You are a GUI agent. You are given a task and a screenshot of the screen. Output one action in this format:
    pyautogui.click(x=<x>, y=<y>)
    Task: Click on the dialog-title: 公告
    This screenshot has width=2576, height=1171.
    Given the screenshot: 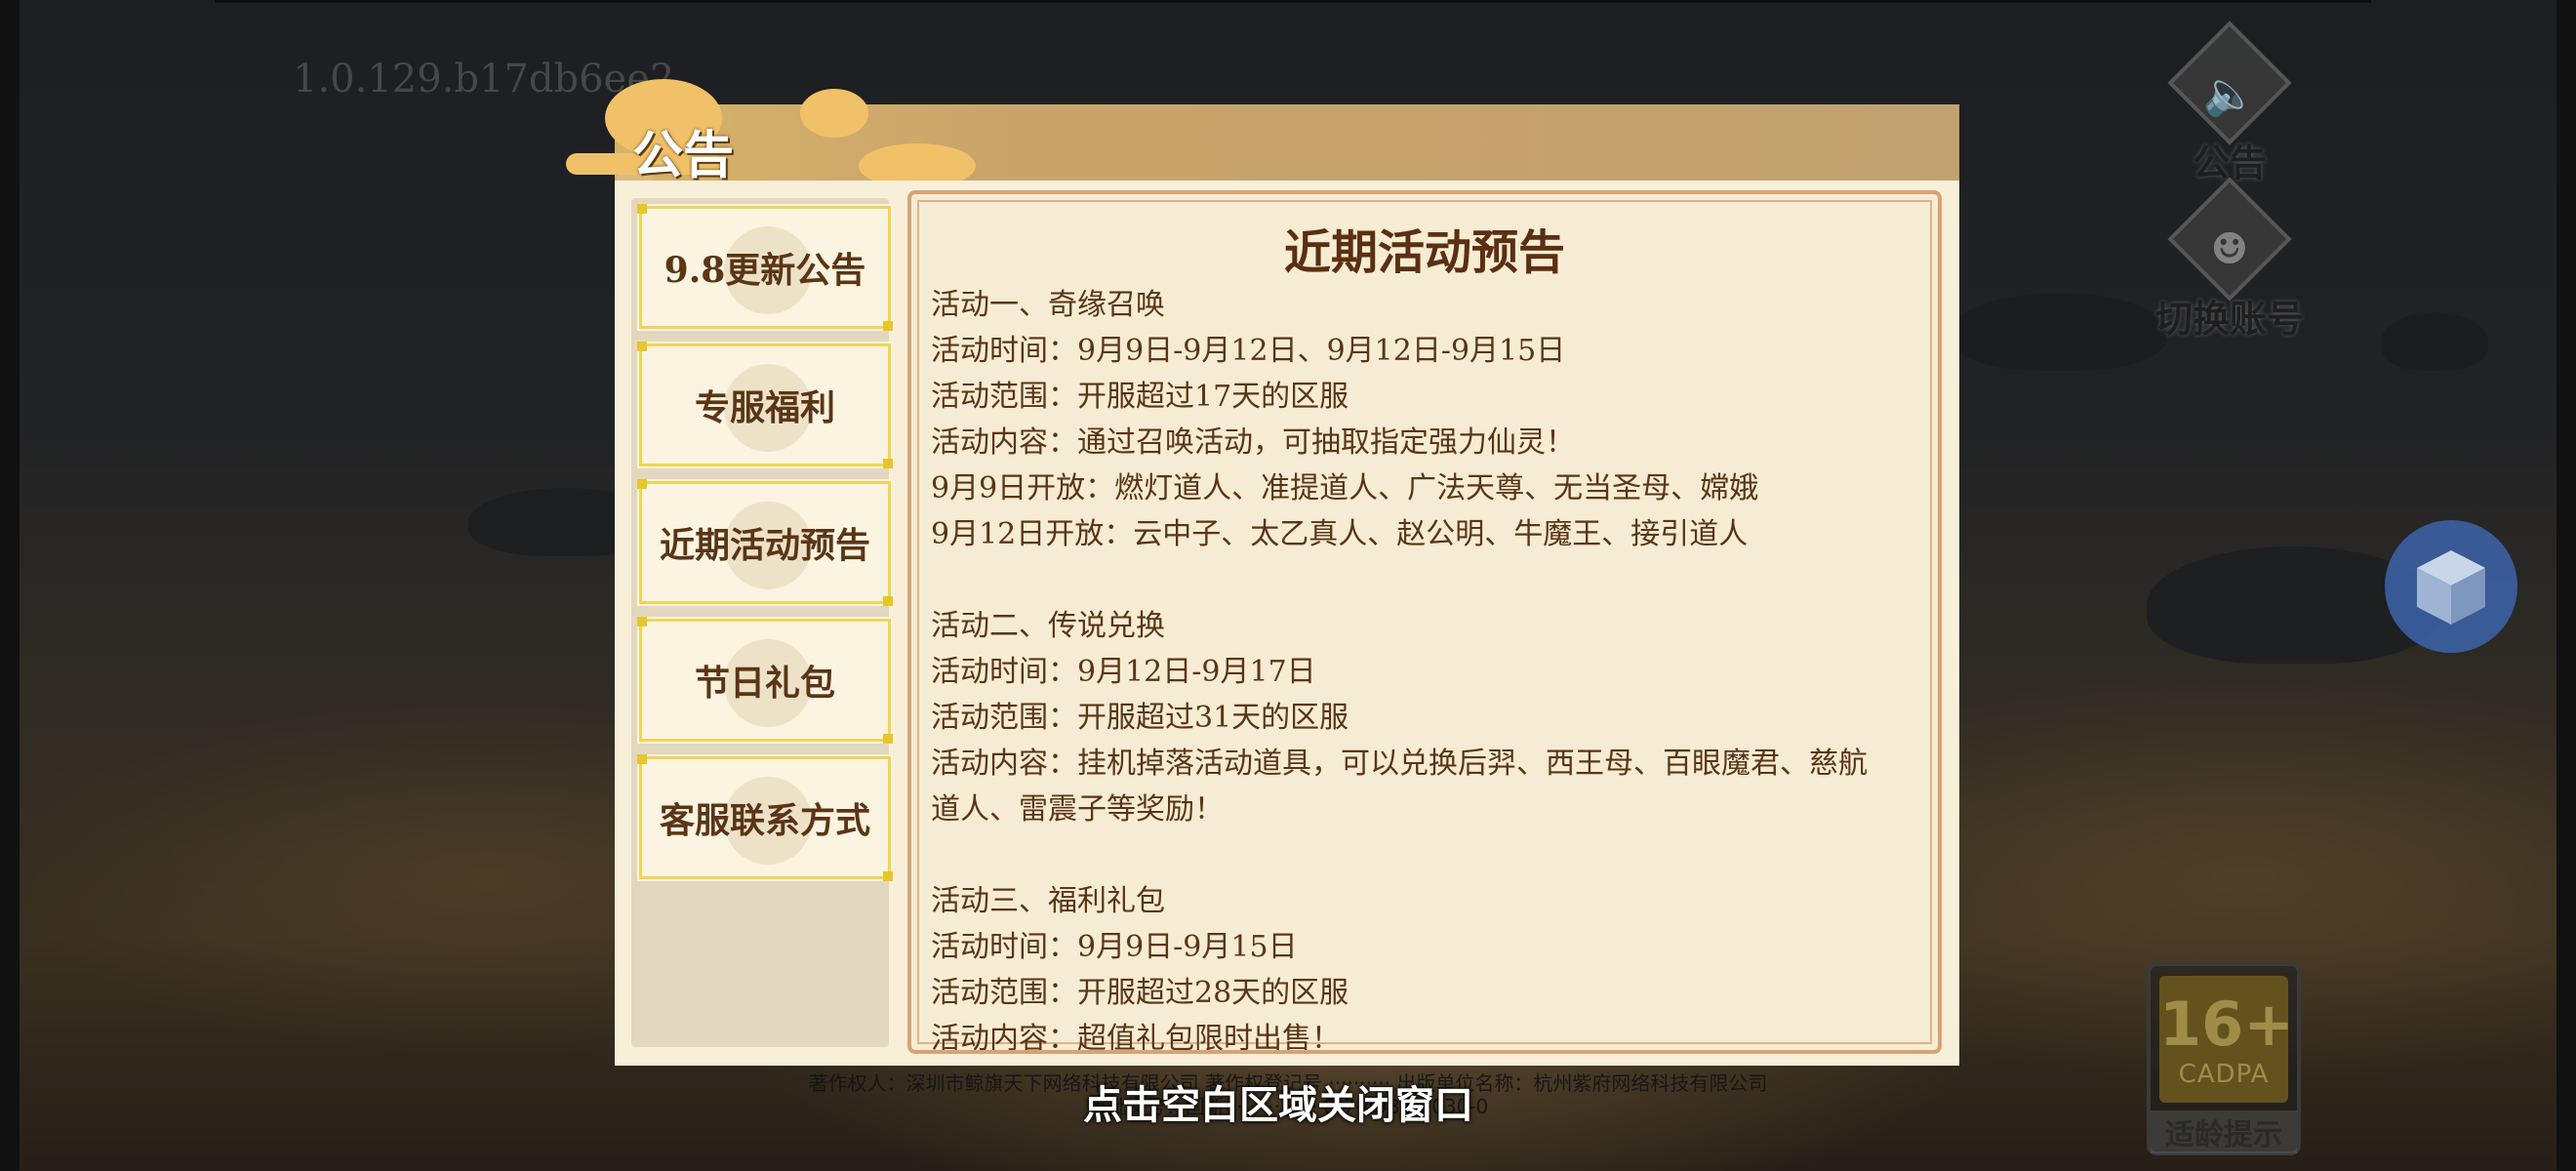 What is the action you would take?
    pyautogui.click(x=683, y=156)
    